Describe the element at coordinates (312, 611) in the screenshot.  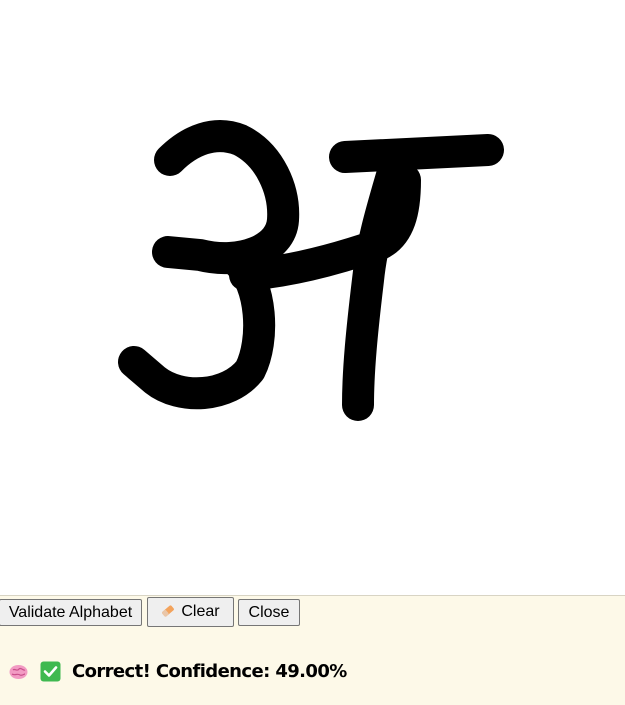
I see `toolbar: Validate Alphabet Clear Close` at that location.